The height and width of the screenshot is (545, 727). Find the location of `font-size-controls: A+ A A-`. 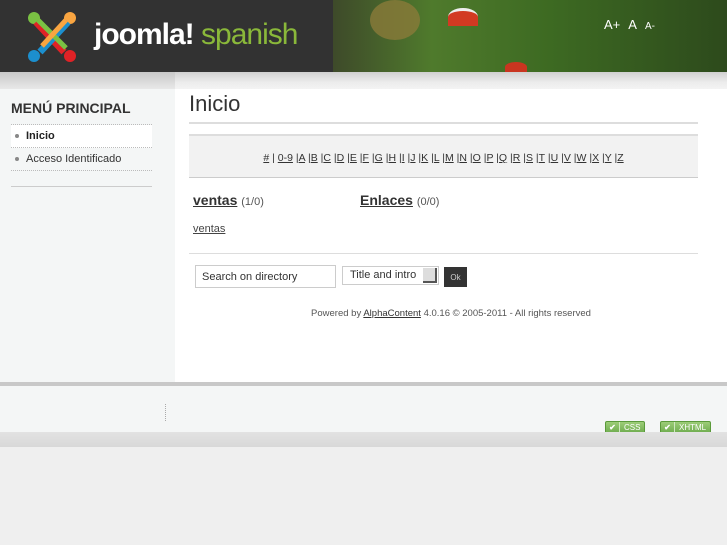

font-size-controls: A+ A A- is located at coordinates (634, 24).